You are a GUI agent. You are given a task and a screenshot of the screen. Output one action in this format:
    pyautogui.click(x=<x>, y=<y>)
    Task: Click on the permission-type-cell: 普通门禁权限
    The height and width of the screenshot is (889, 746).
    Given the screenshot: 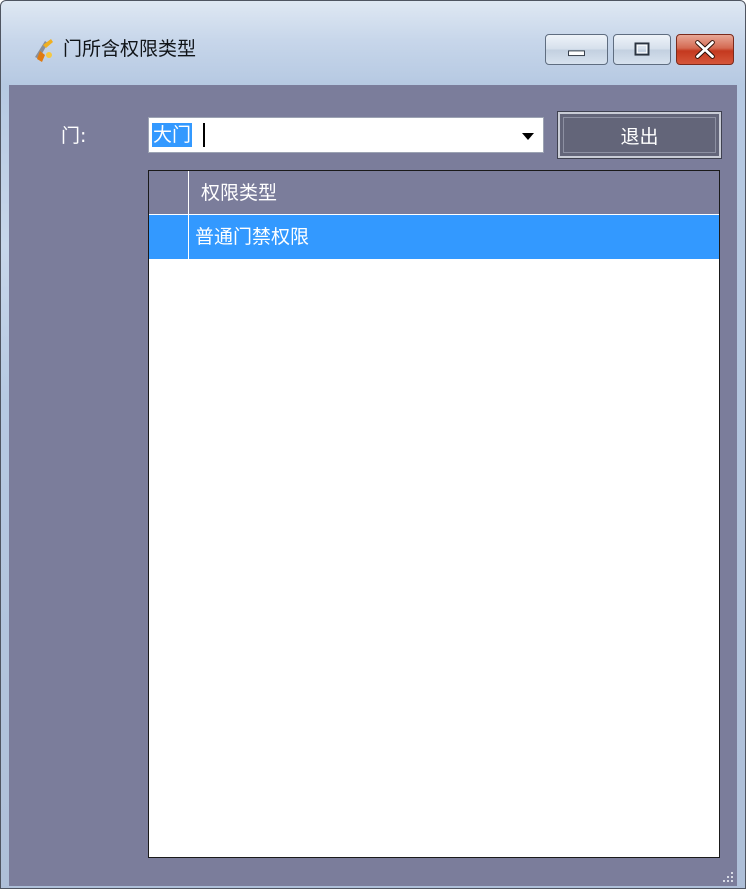 What is the action you would take?
    pyautogui.click(x=252, y=237)
    